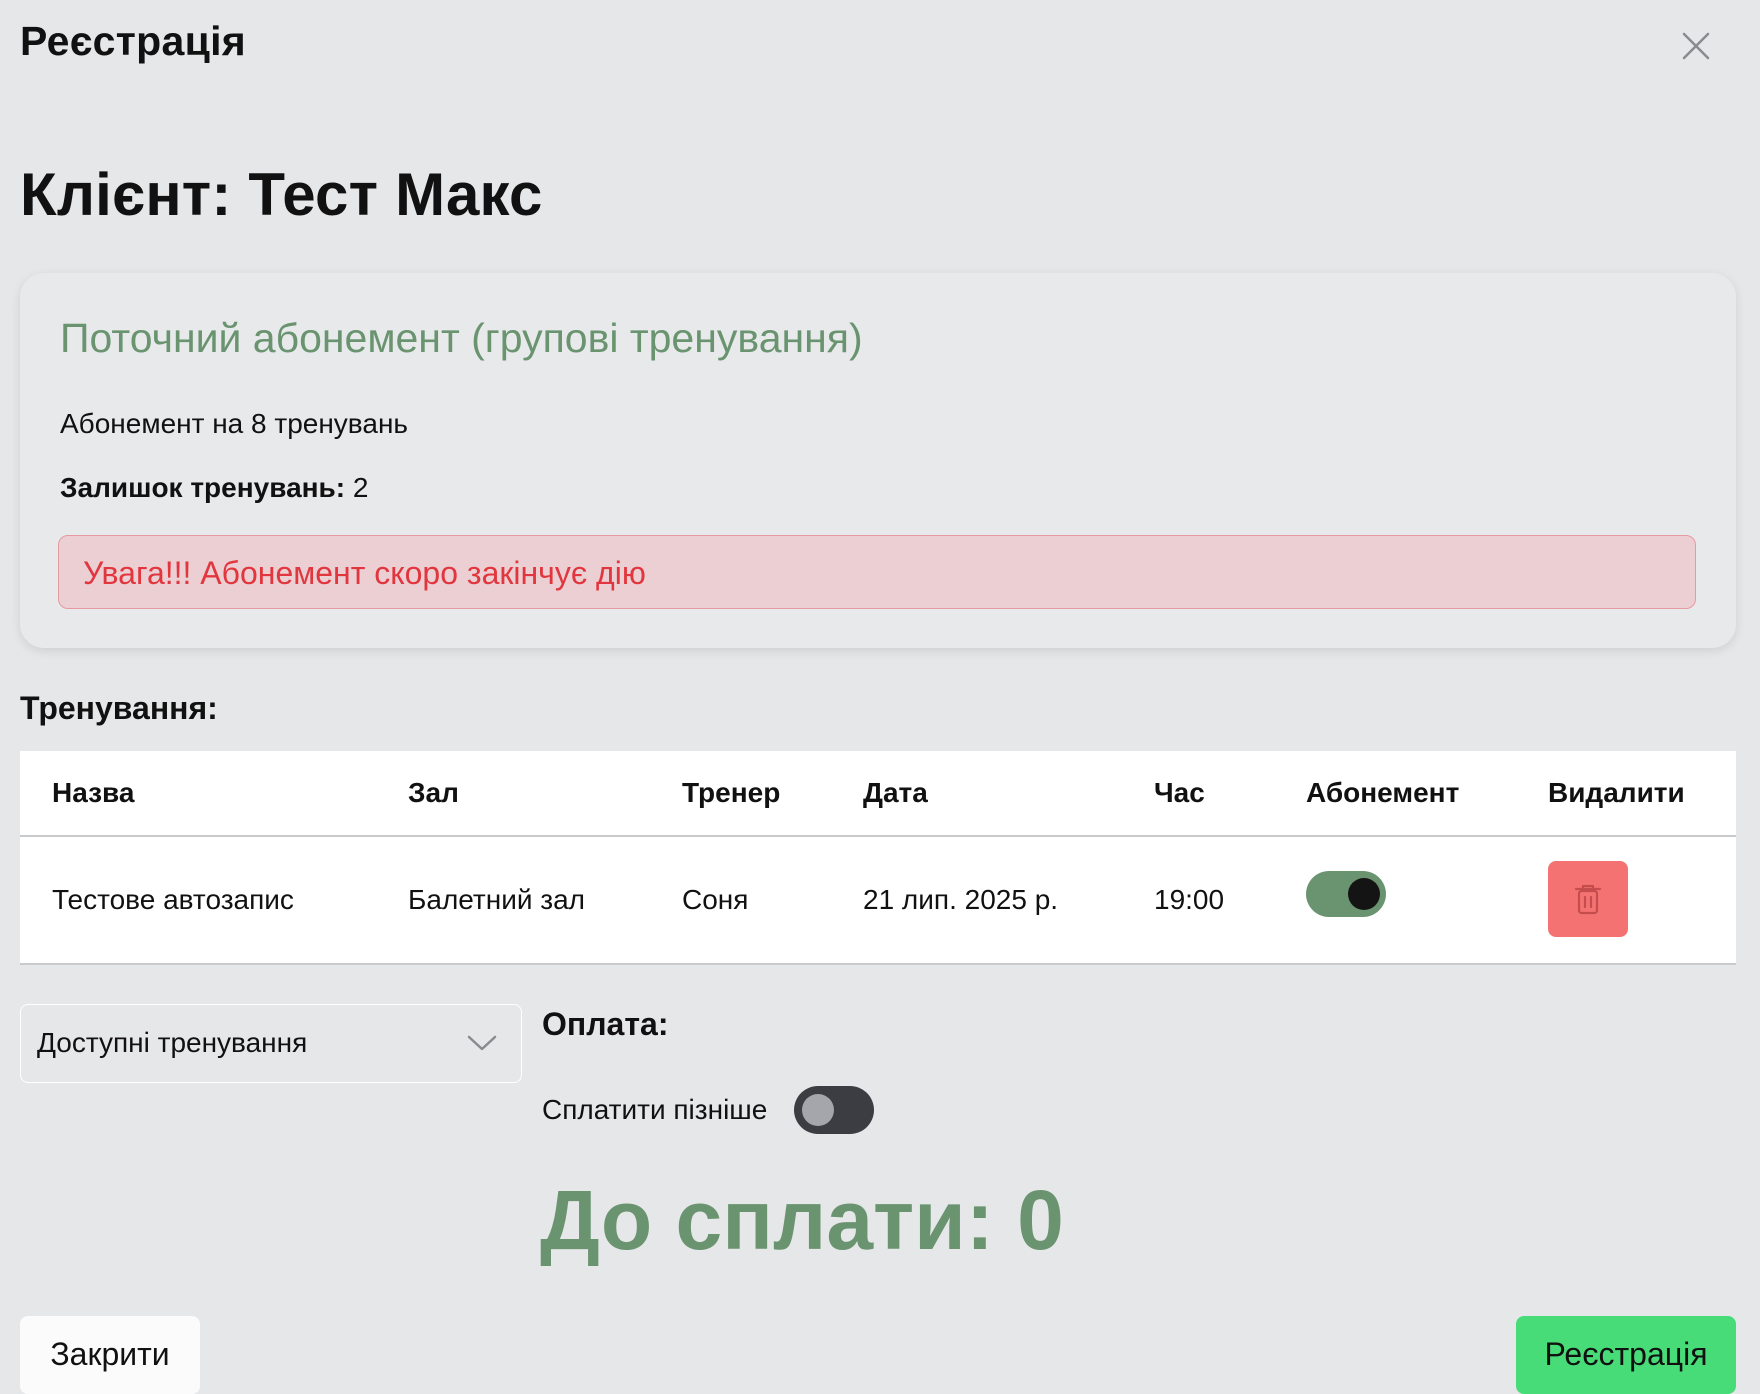  I want to click on chevron-down-icon, so click(482, 1043).